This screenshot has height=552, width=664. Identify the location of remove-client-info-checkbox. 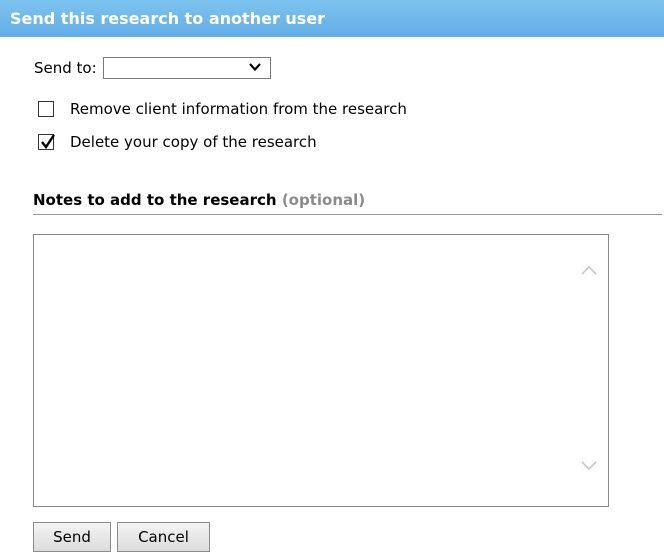
(46, 109).